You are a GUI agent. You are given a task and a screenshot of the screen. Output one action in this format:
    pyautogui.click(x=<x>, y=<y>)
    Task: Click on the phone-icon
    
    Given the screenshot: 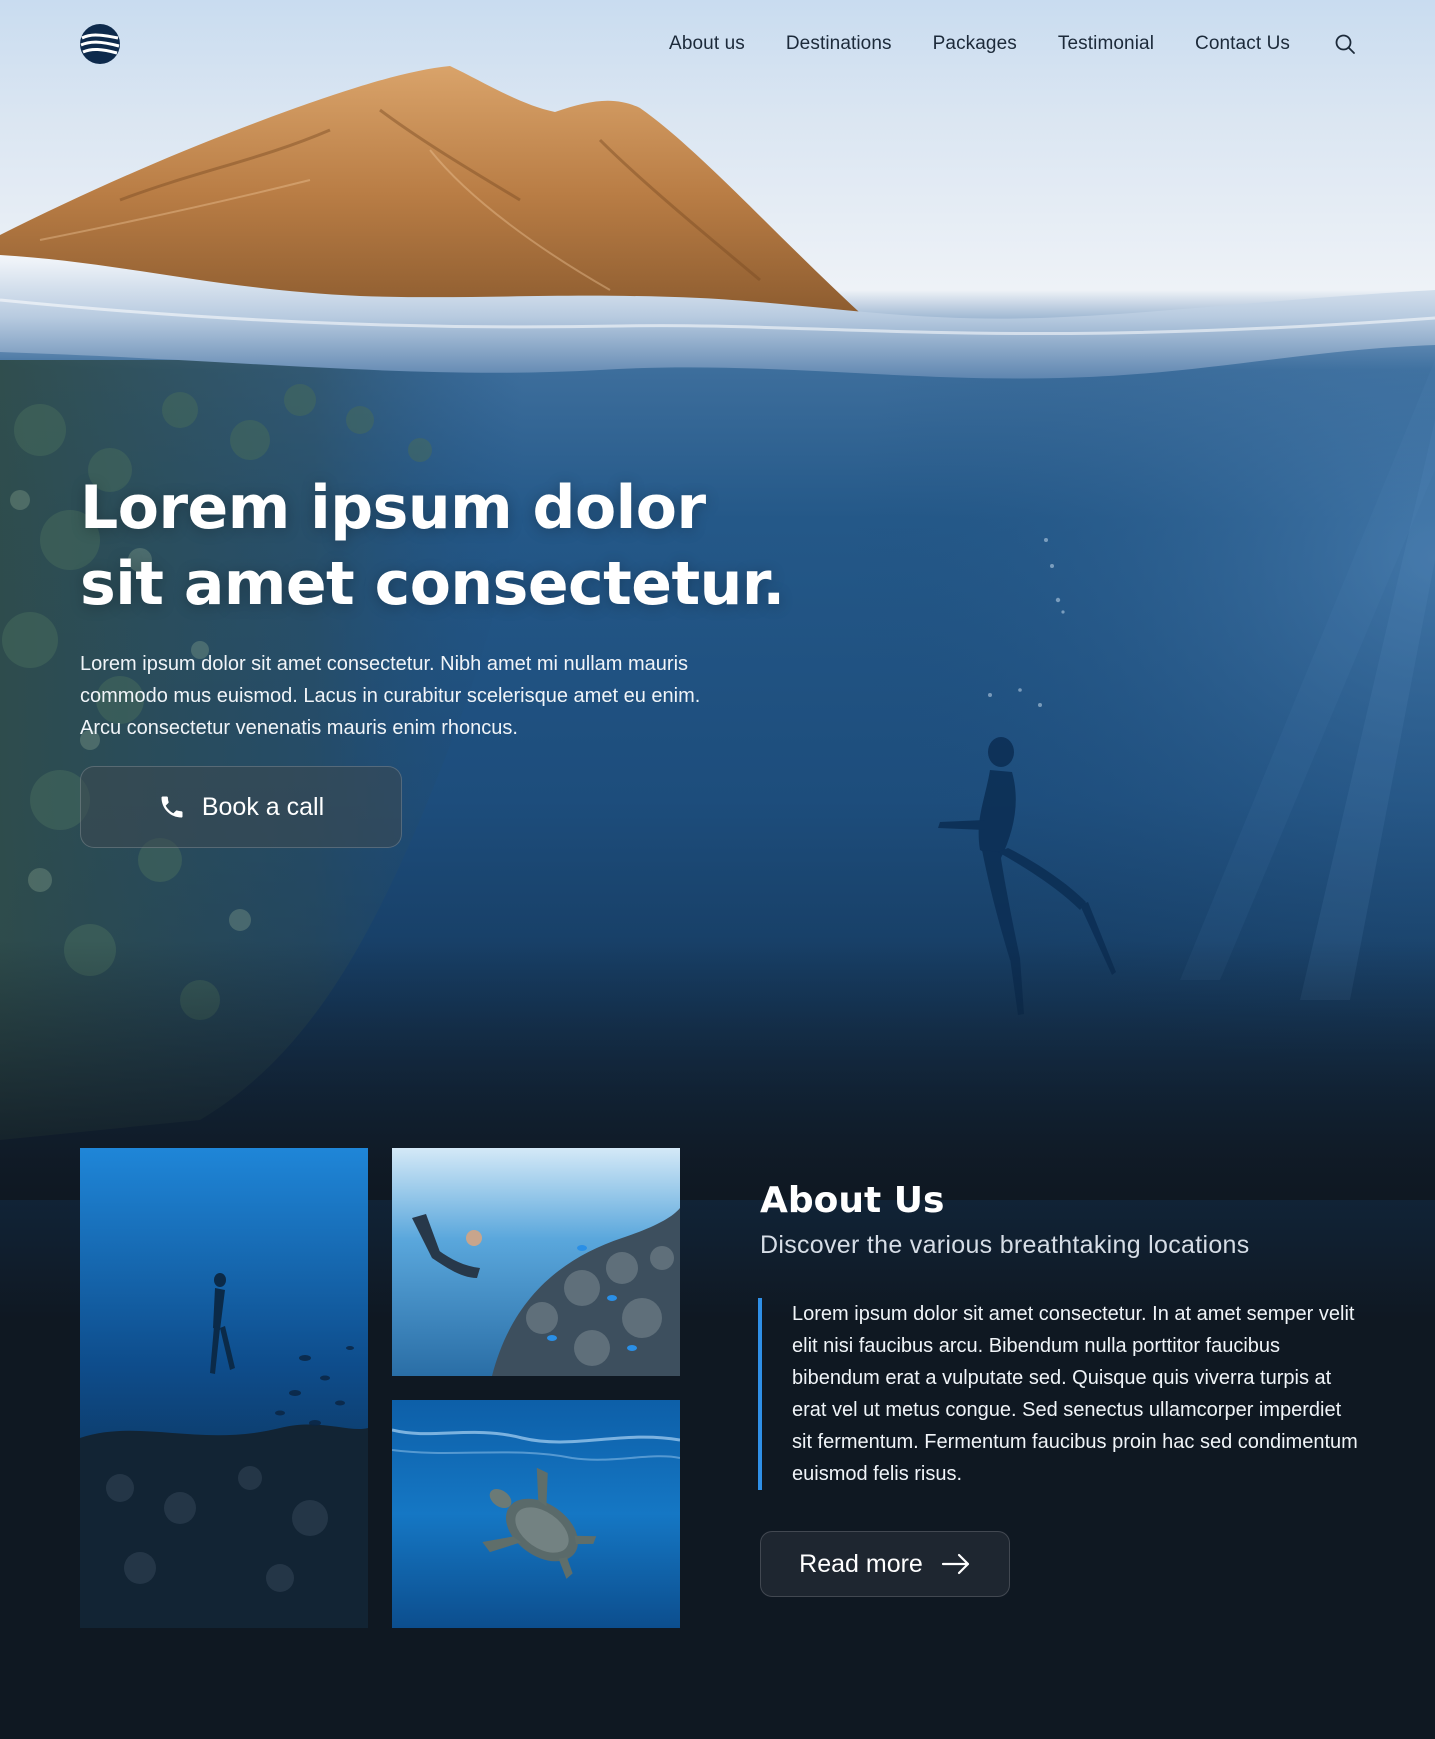 What is the action you would take?
    pyautogui.click(x=172, y=807)
    